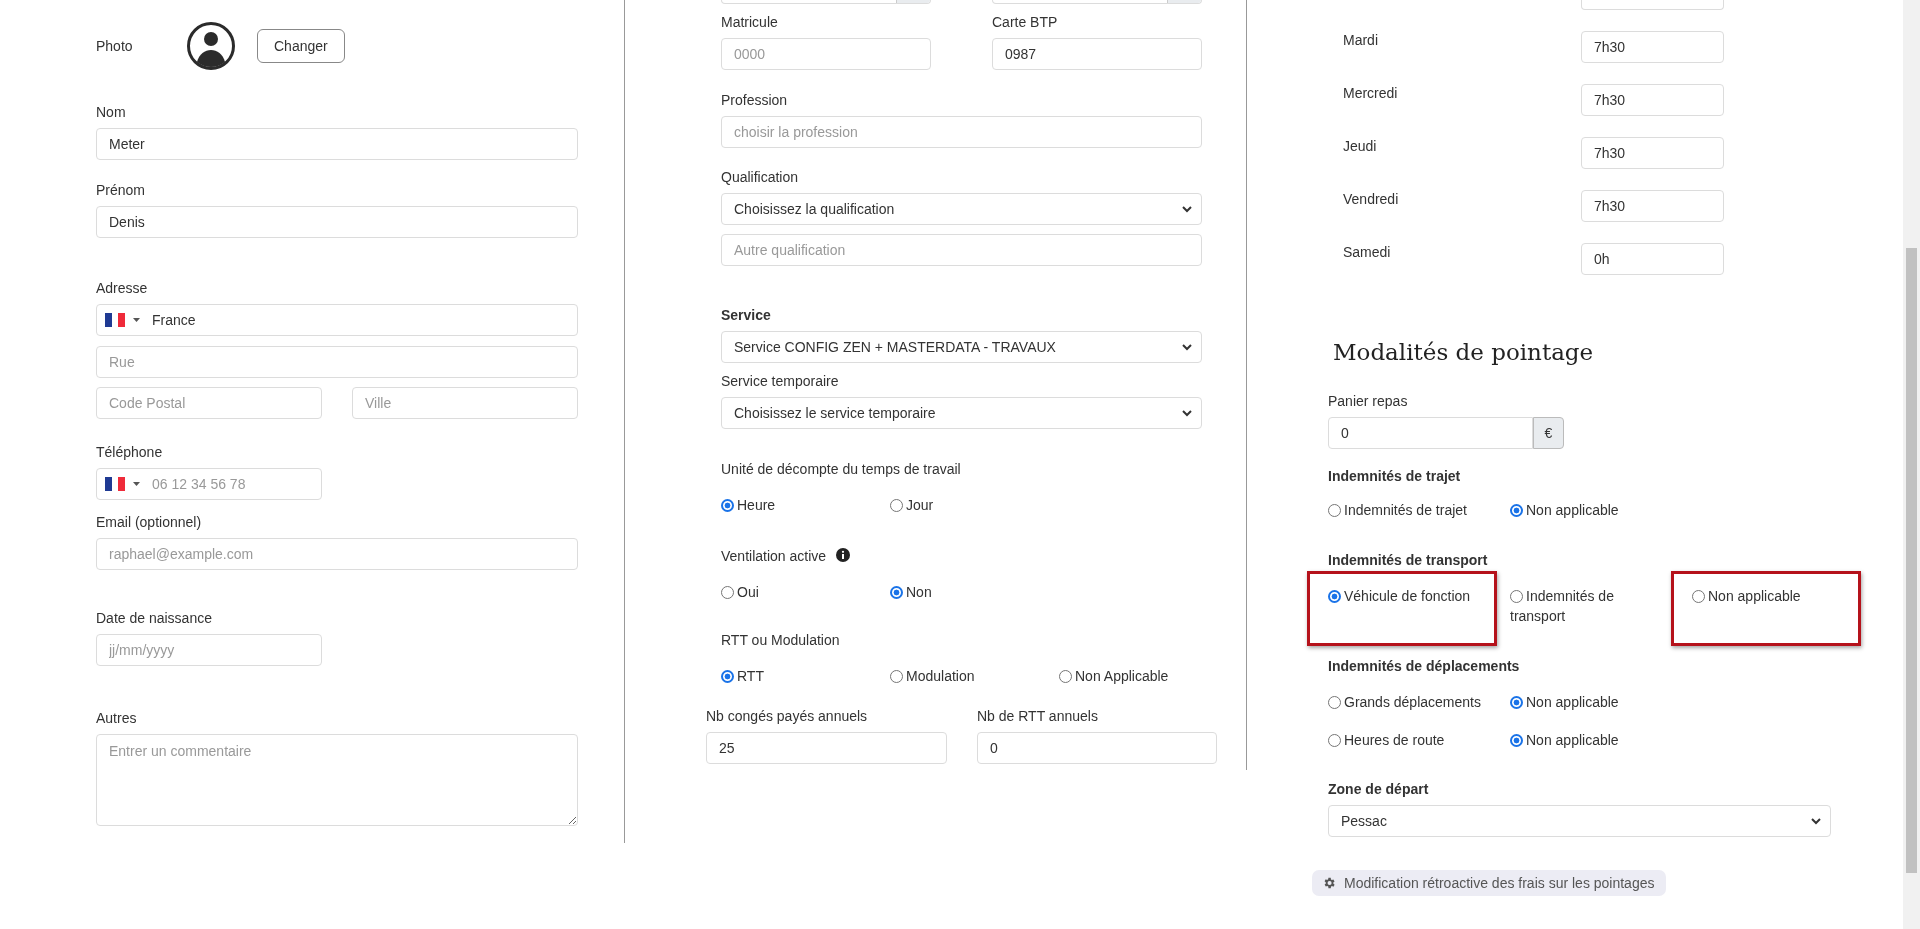  I want to click on radio-option: Modulation, so click(974, 676).